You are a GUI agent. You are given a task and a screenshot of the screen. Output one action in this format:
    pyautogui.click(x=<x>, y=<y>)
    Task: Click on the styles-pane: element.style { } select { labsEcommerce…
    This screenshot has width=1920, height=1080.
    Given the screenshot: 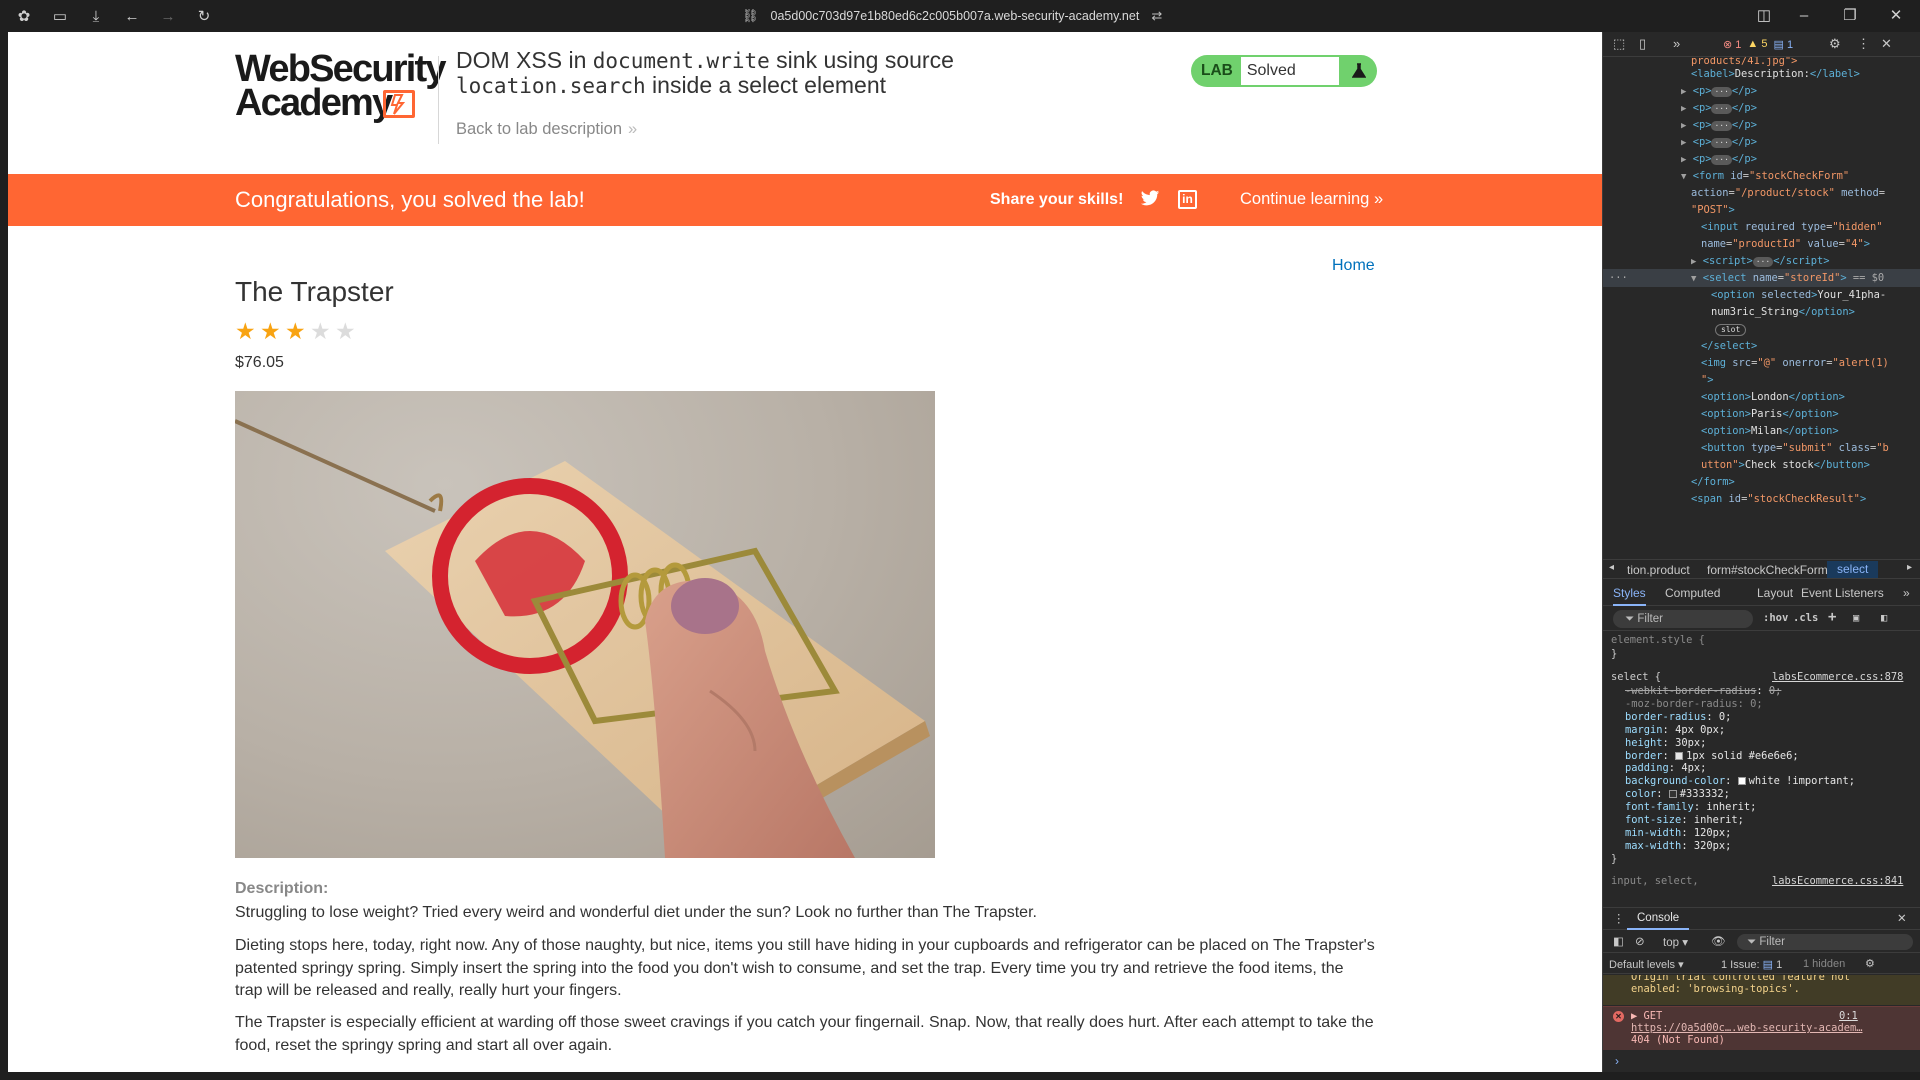 What is the action you would take?
    pyautogui.click(x=1761, y=767)
    